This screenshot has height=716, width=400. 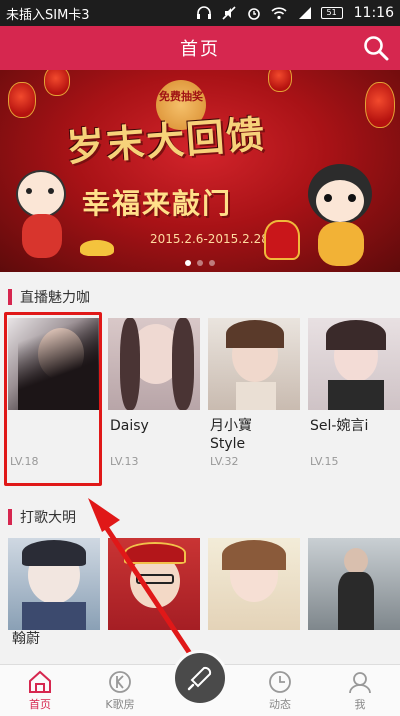 I want to click on annotation-highlight-box, so click(x=53, y=399).